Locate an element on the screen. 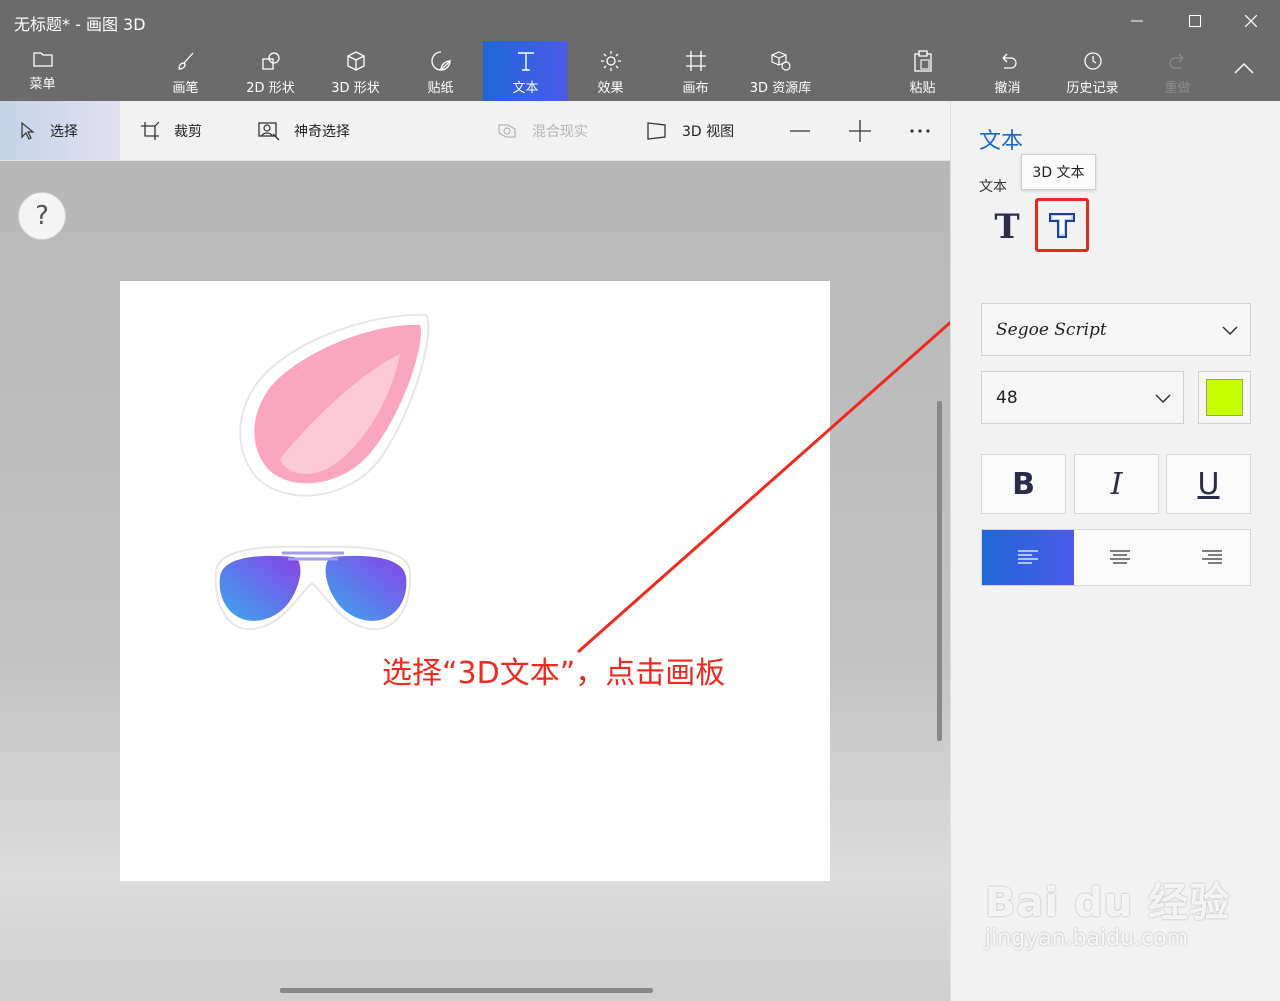  shapes-3d-button: 3D 形状 is located at coordinates (355, 71).